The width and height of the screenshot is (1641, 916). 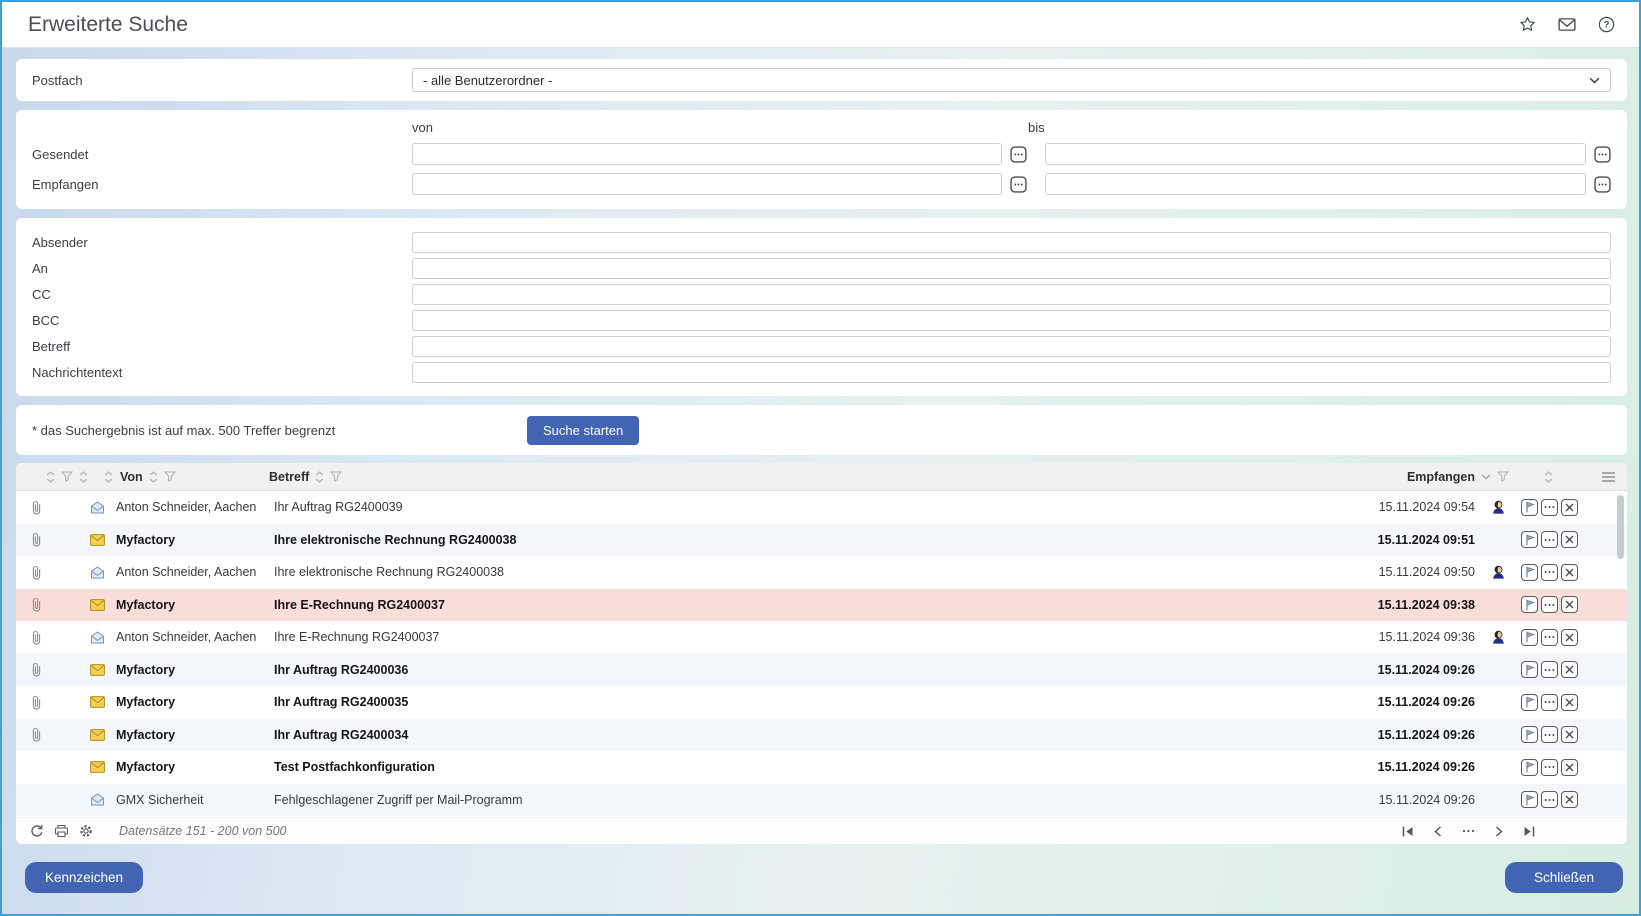 What do you see at coordinates (86, 831) in the screenshot?
I see `gear-icon` at bounding box center [86, 831].